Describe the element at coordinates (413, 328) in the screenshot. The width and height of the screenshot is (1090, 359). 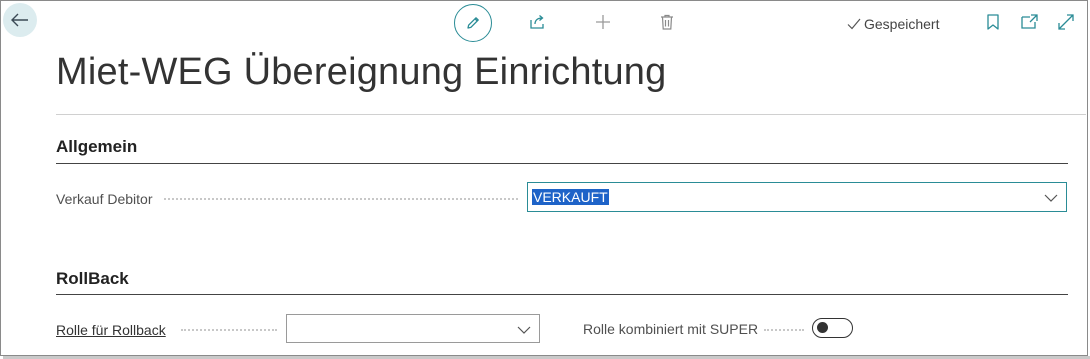
I see `rolle-fuer-rollback-select` at that location.